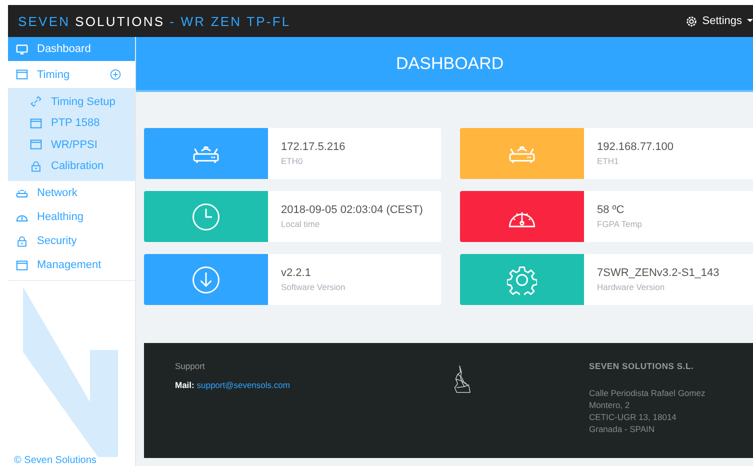  I want to click on card-label: Software Version, so click(313, 287).